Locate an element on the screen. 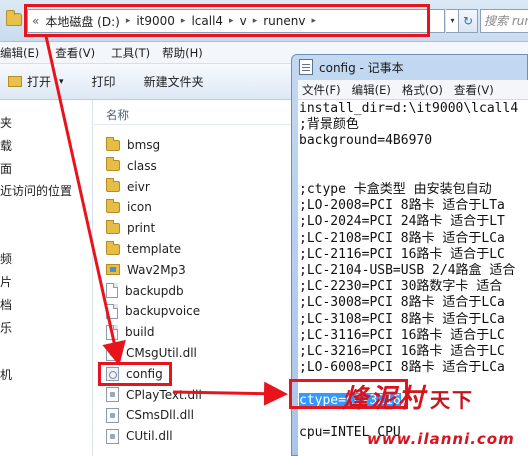 The width and height of the screenshot is (528, 456). nav-item: 乐 is located at coordinates (6, 327).